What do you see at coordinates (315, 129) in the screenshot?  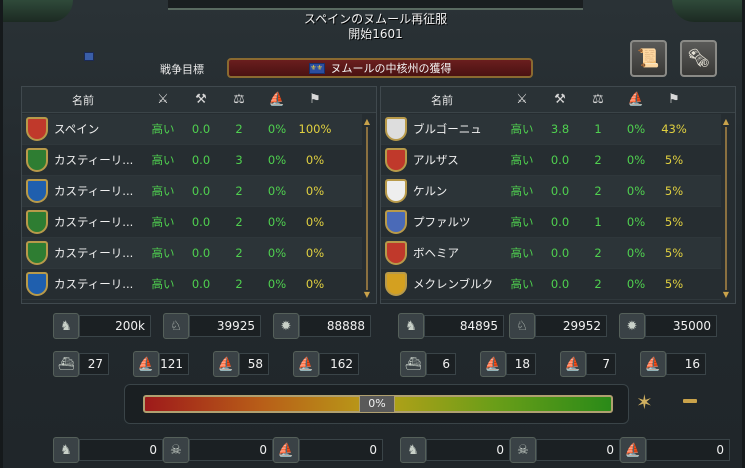 I see `participant-stat-e: 100%` at bounding box center [315, 129].